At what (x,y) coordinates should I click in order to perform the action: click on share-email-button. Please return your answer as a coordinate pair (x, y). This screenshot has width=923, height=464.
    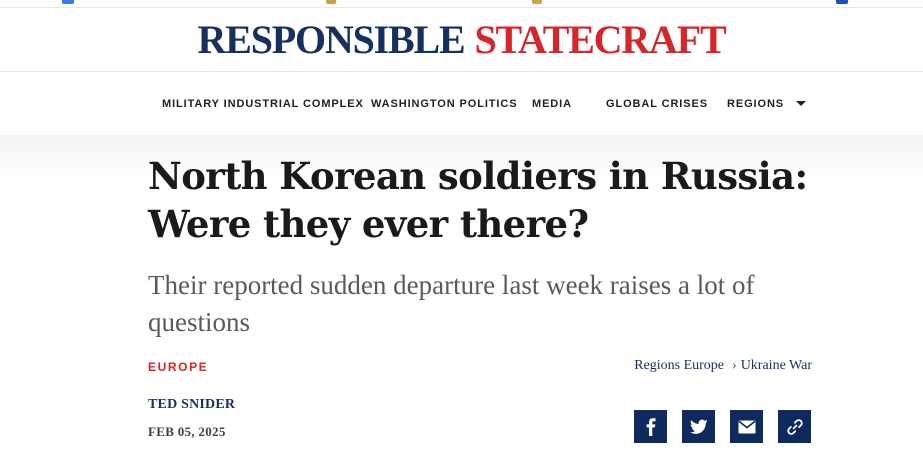
    Looking at the image, I should click on (746, 426).